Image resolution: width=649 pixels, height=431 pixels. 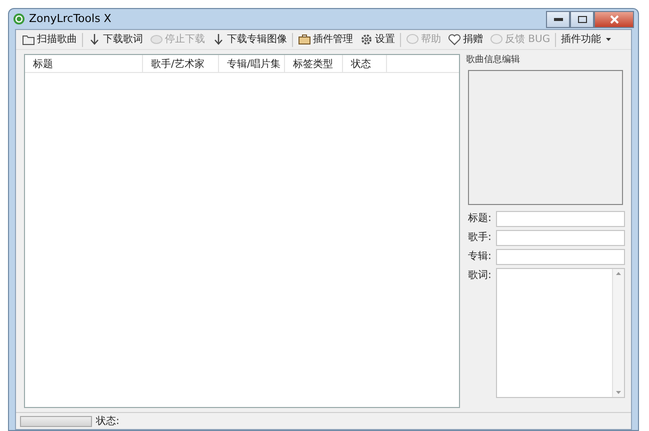 What do you see at coordinates (480, 257) in the screenshot?
I see `field-label: 专辑:` at bounding box center [480, 257].